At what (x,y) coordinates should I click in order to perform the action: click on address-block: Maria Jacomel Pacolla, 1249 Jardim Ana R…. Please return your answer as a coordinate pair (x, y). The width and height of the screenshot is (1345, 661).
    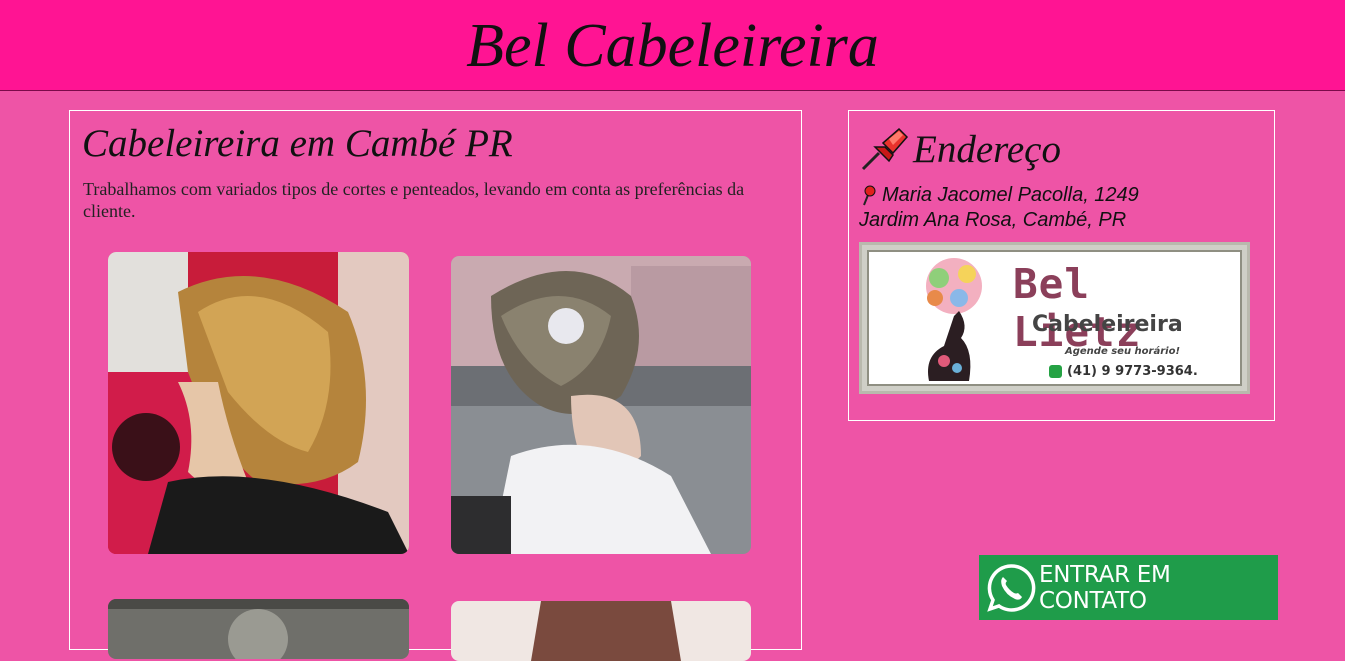
    Looking at the image, I should click on (999, 208).